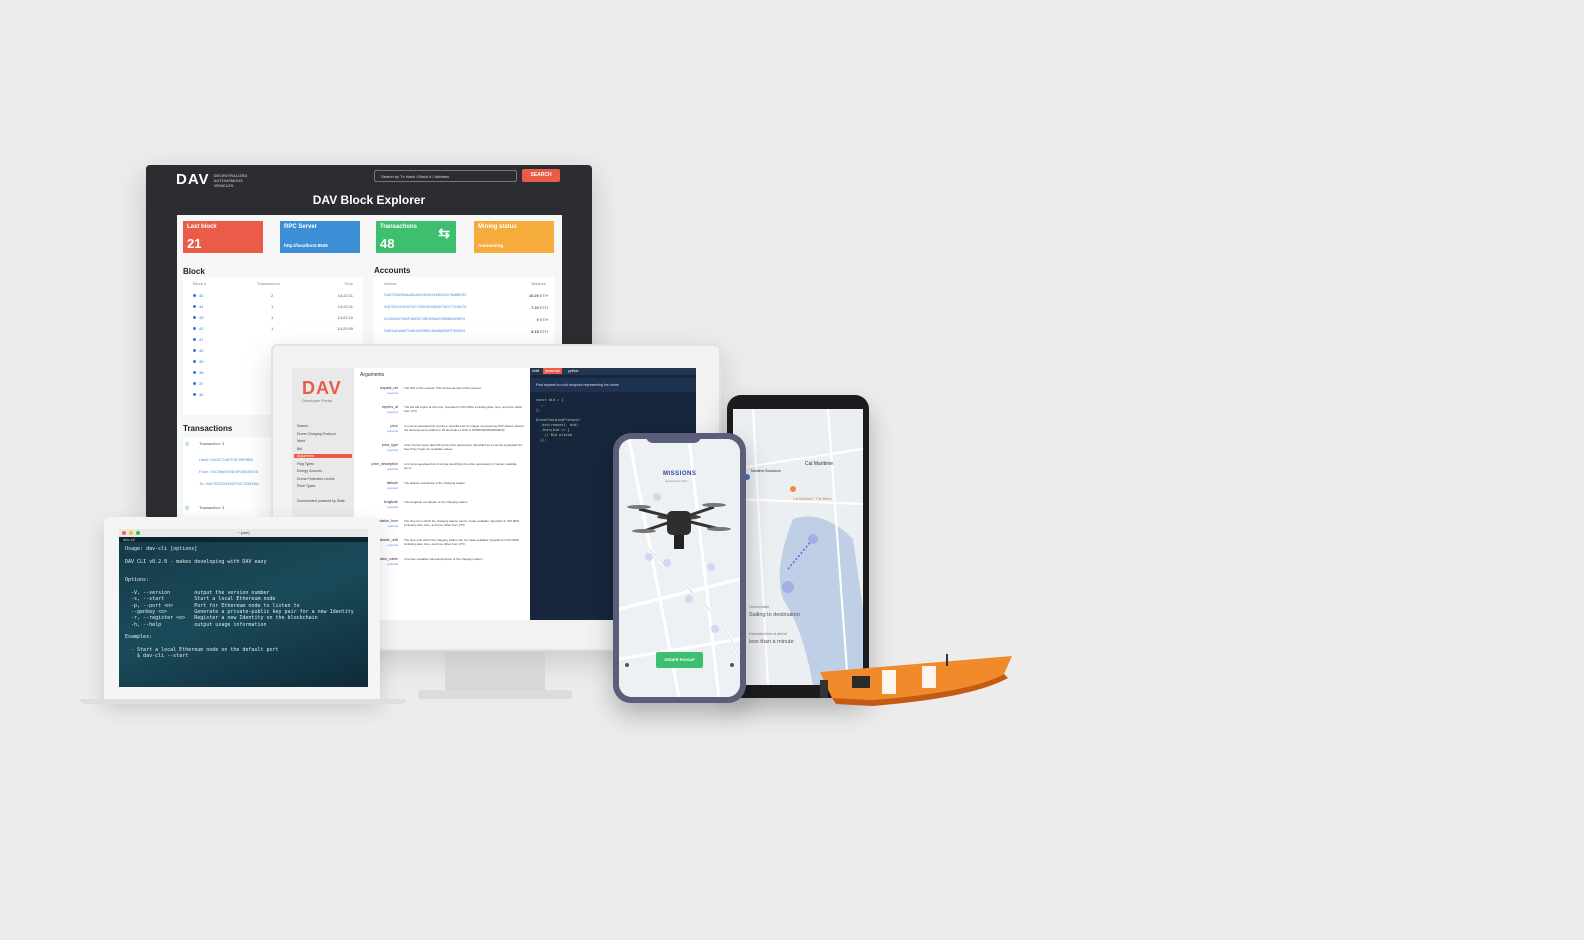  What do you see at coordinates (273, 309) in the screenshot?
I see `table-row: 44 1 14:22:11` at bounding box center [273, 309].